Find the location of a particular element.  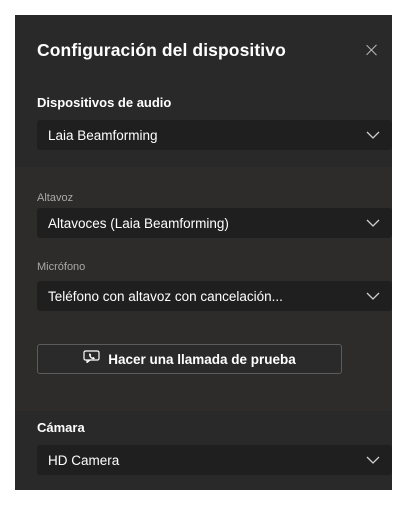

audio-device-dropdown: Laia Beamforming is located at coordinates (214, 135).